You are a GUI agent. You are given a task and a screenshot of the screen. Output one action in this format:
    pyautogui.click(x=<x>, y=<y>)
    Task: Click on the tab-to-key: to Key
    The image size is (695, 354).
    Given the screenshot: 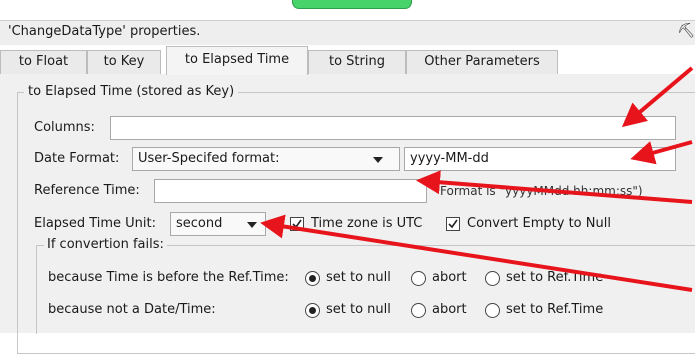 What is the action you would take?
    pyautogui.click(x=124, y=62)
    